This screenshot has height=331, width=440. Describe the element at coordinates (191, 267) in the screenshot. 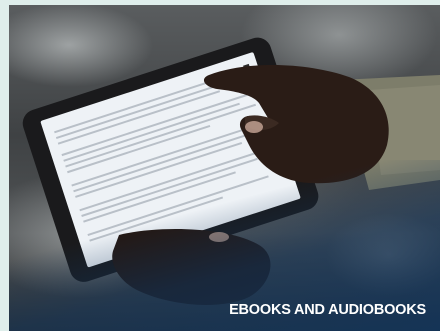

I see `left-hand` at that location.